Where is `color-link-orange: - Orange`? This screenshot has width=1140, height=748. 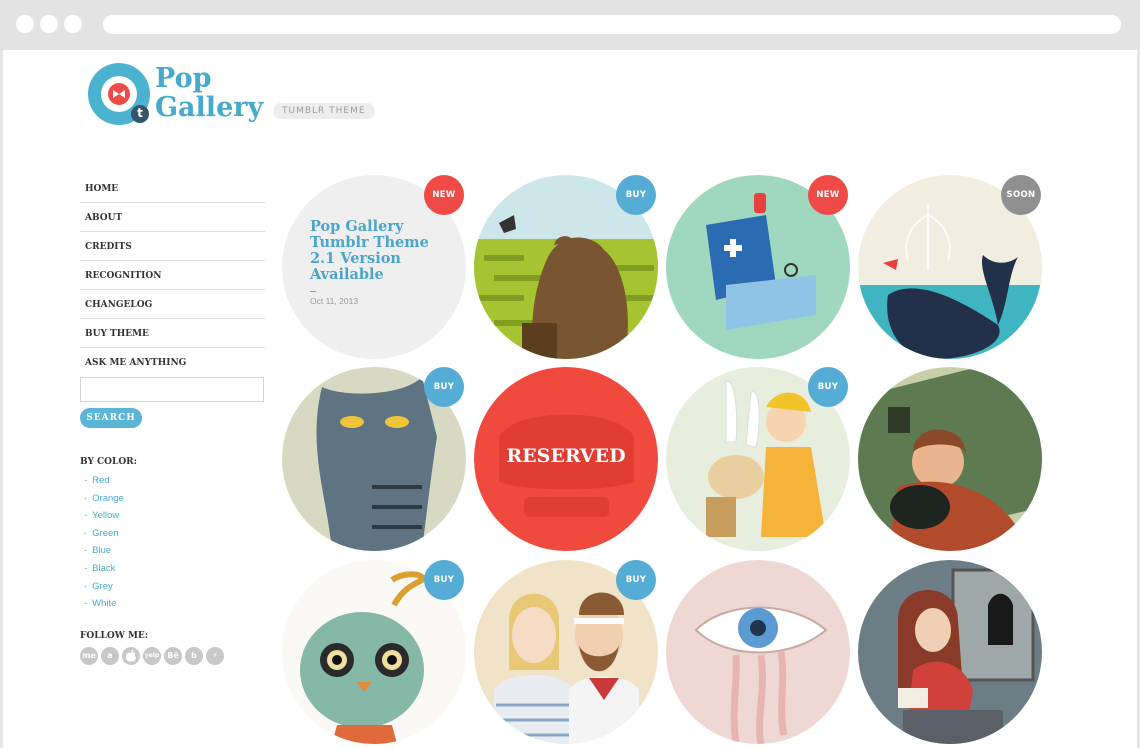 color-link-orange: - Orange is located at coordinates (104, 502).